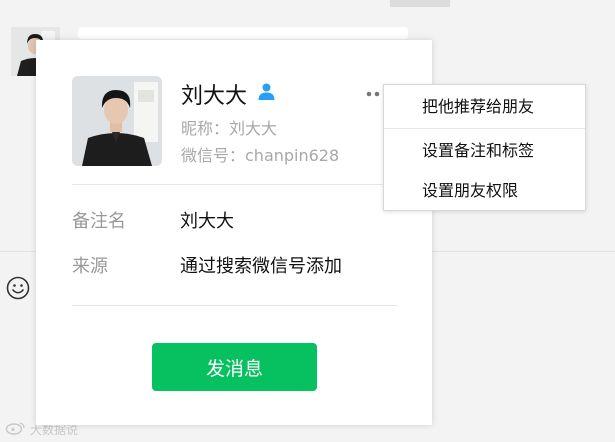  What do you see at coordinates (260, 155) in the screenshot?
I see `contact-wechat-id: 微信号：chanpin628` at bounding box center [260, 155].